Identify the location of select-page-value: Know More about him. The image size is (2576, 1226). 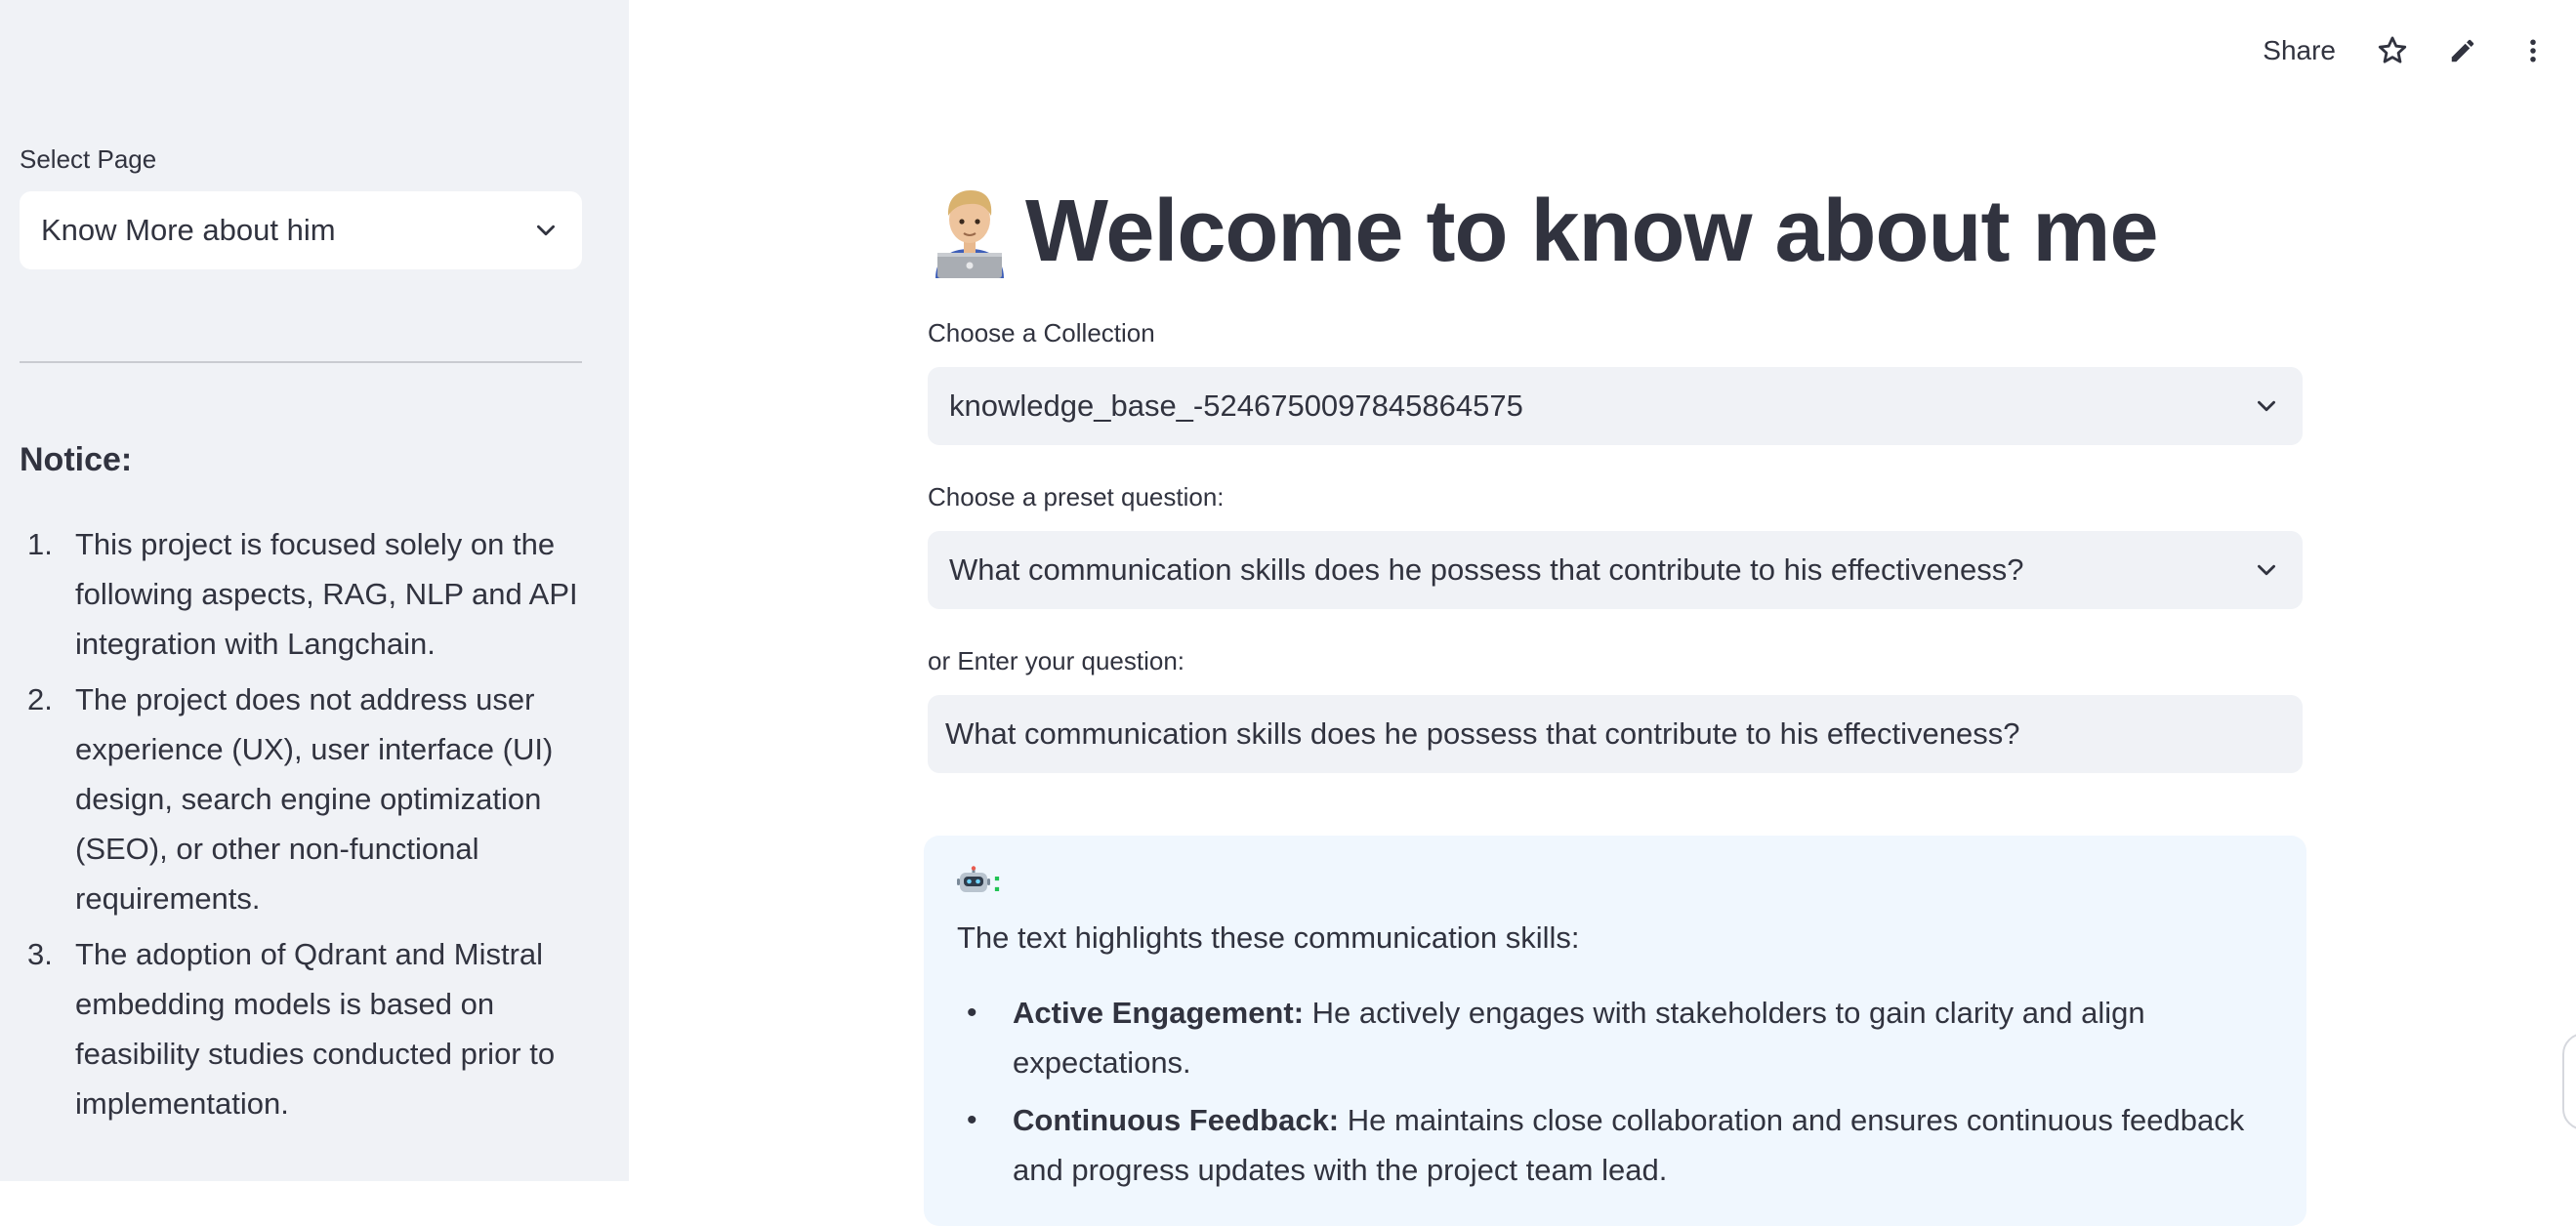
(188, 230).